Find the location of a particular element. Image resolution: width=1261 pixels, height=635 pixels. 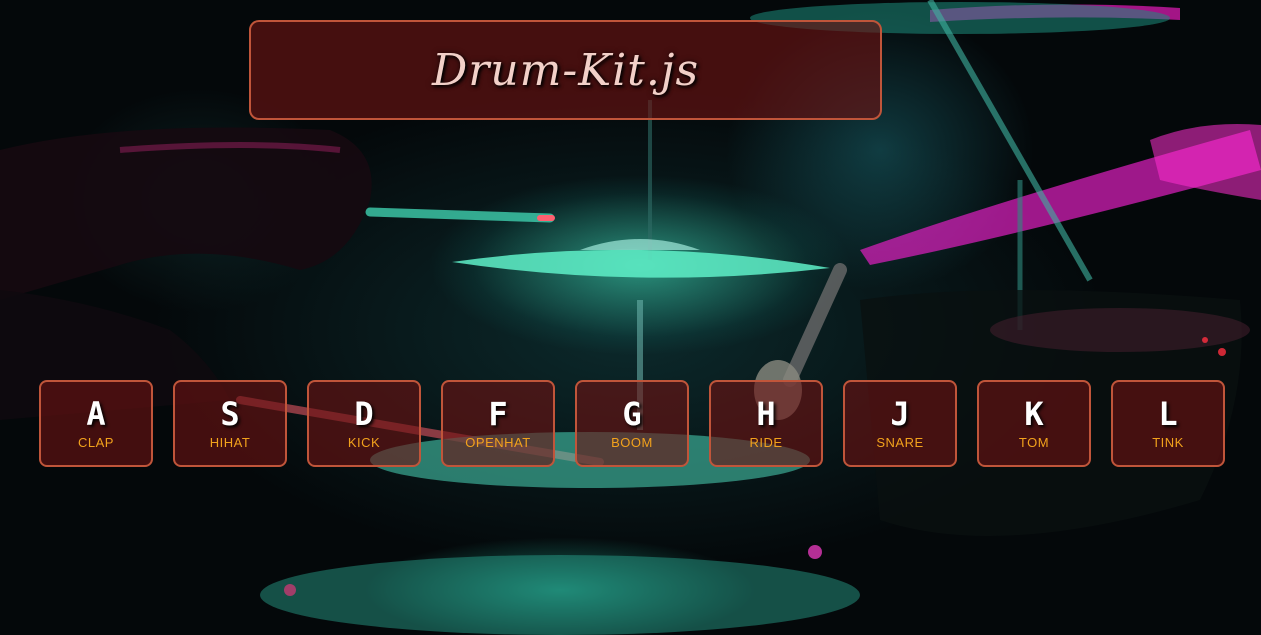

sound-label: SNARE is located at coordinates (900, 442).